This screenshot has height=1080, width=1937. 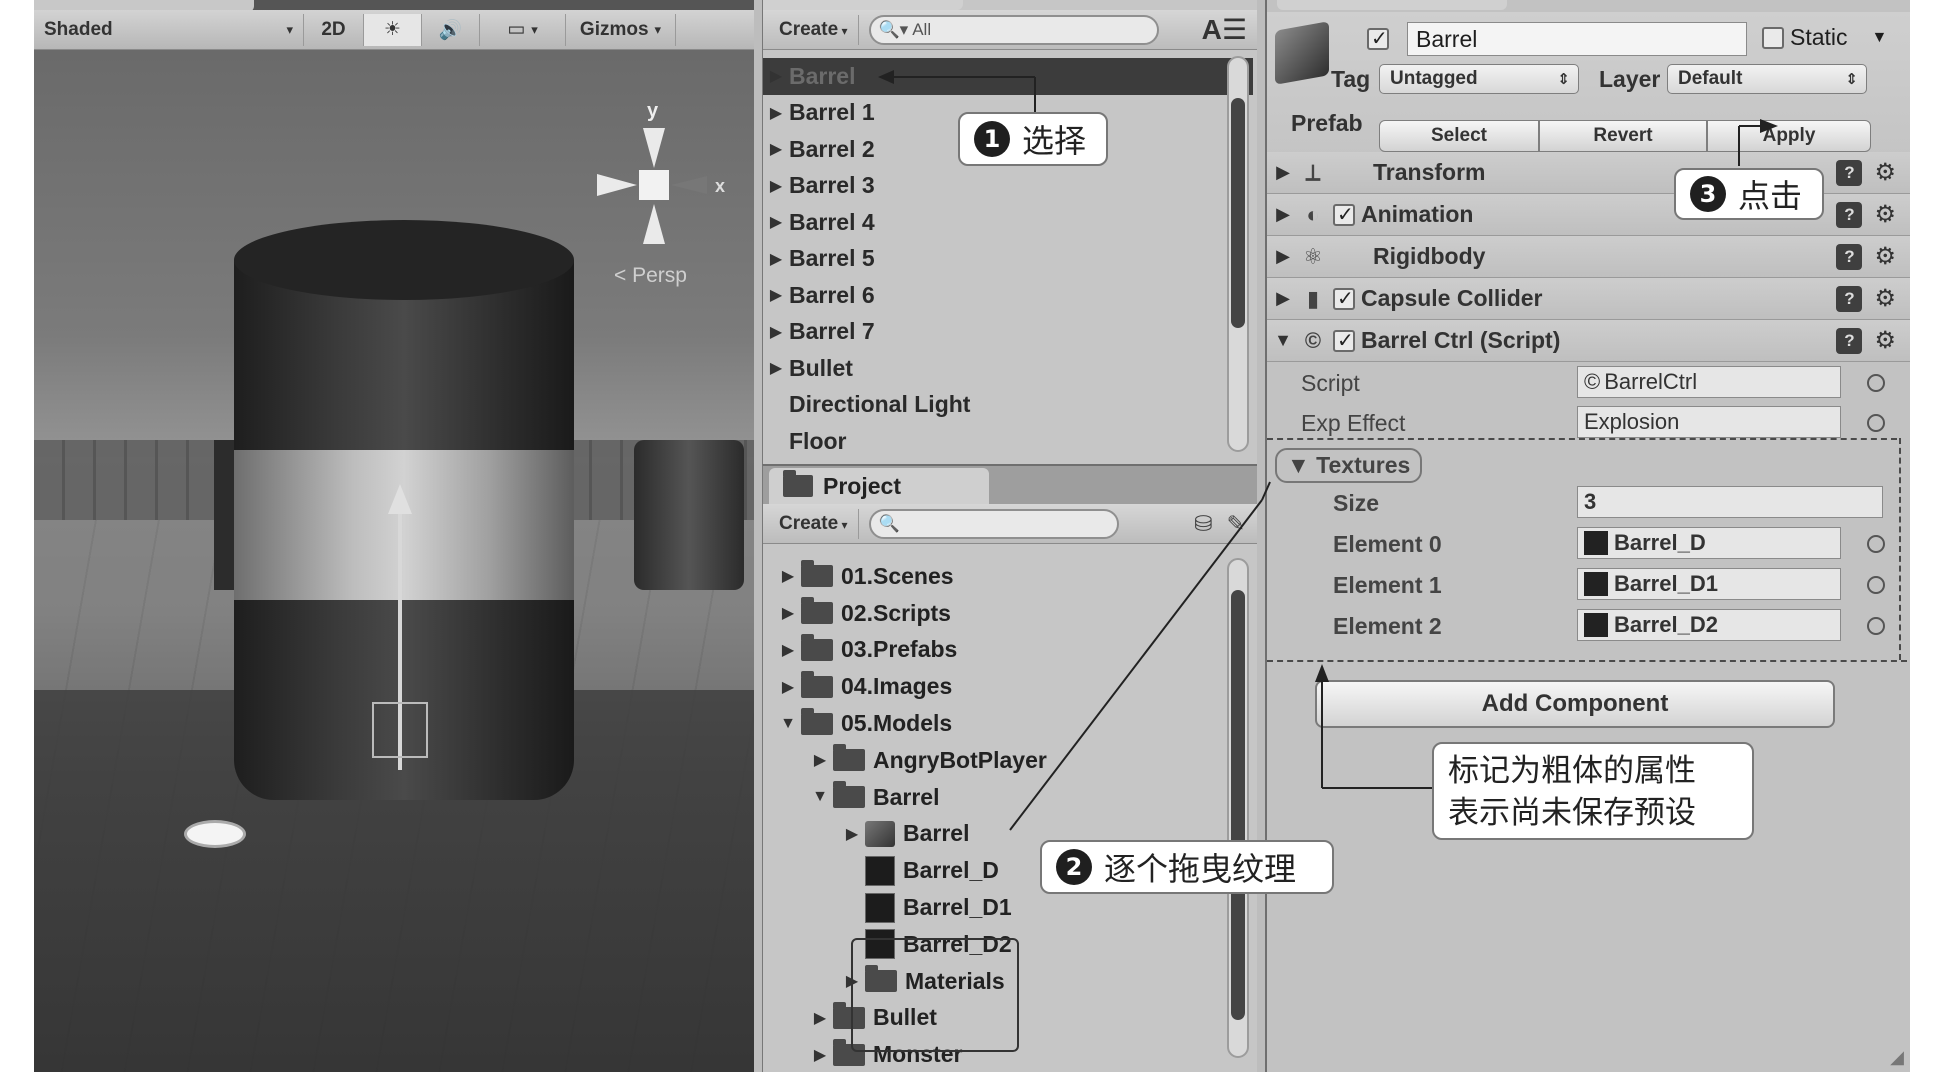 What do you see at coordinates (1238, 254) in the screenshot?
I see `hierarchy-scrollbar` at bounding box center [1238, 254].